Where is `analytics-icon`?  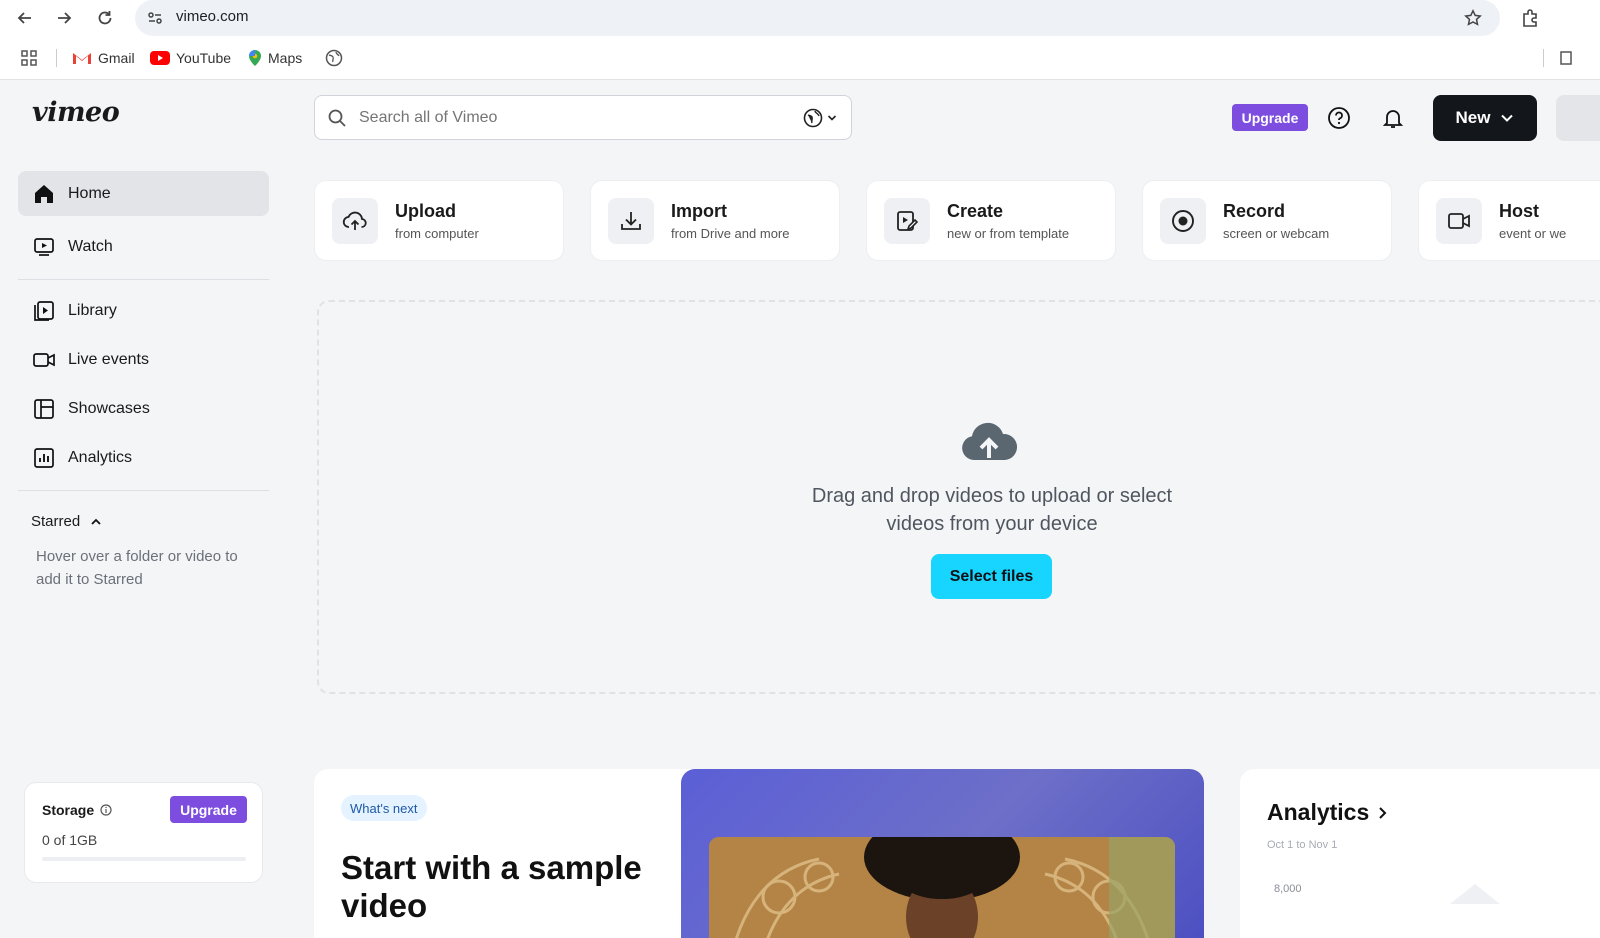 analytics-icon is located at coordinates (44, 458).